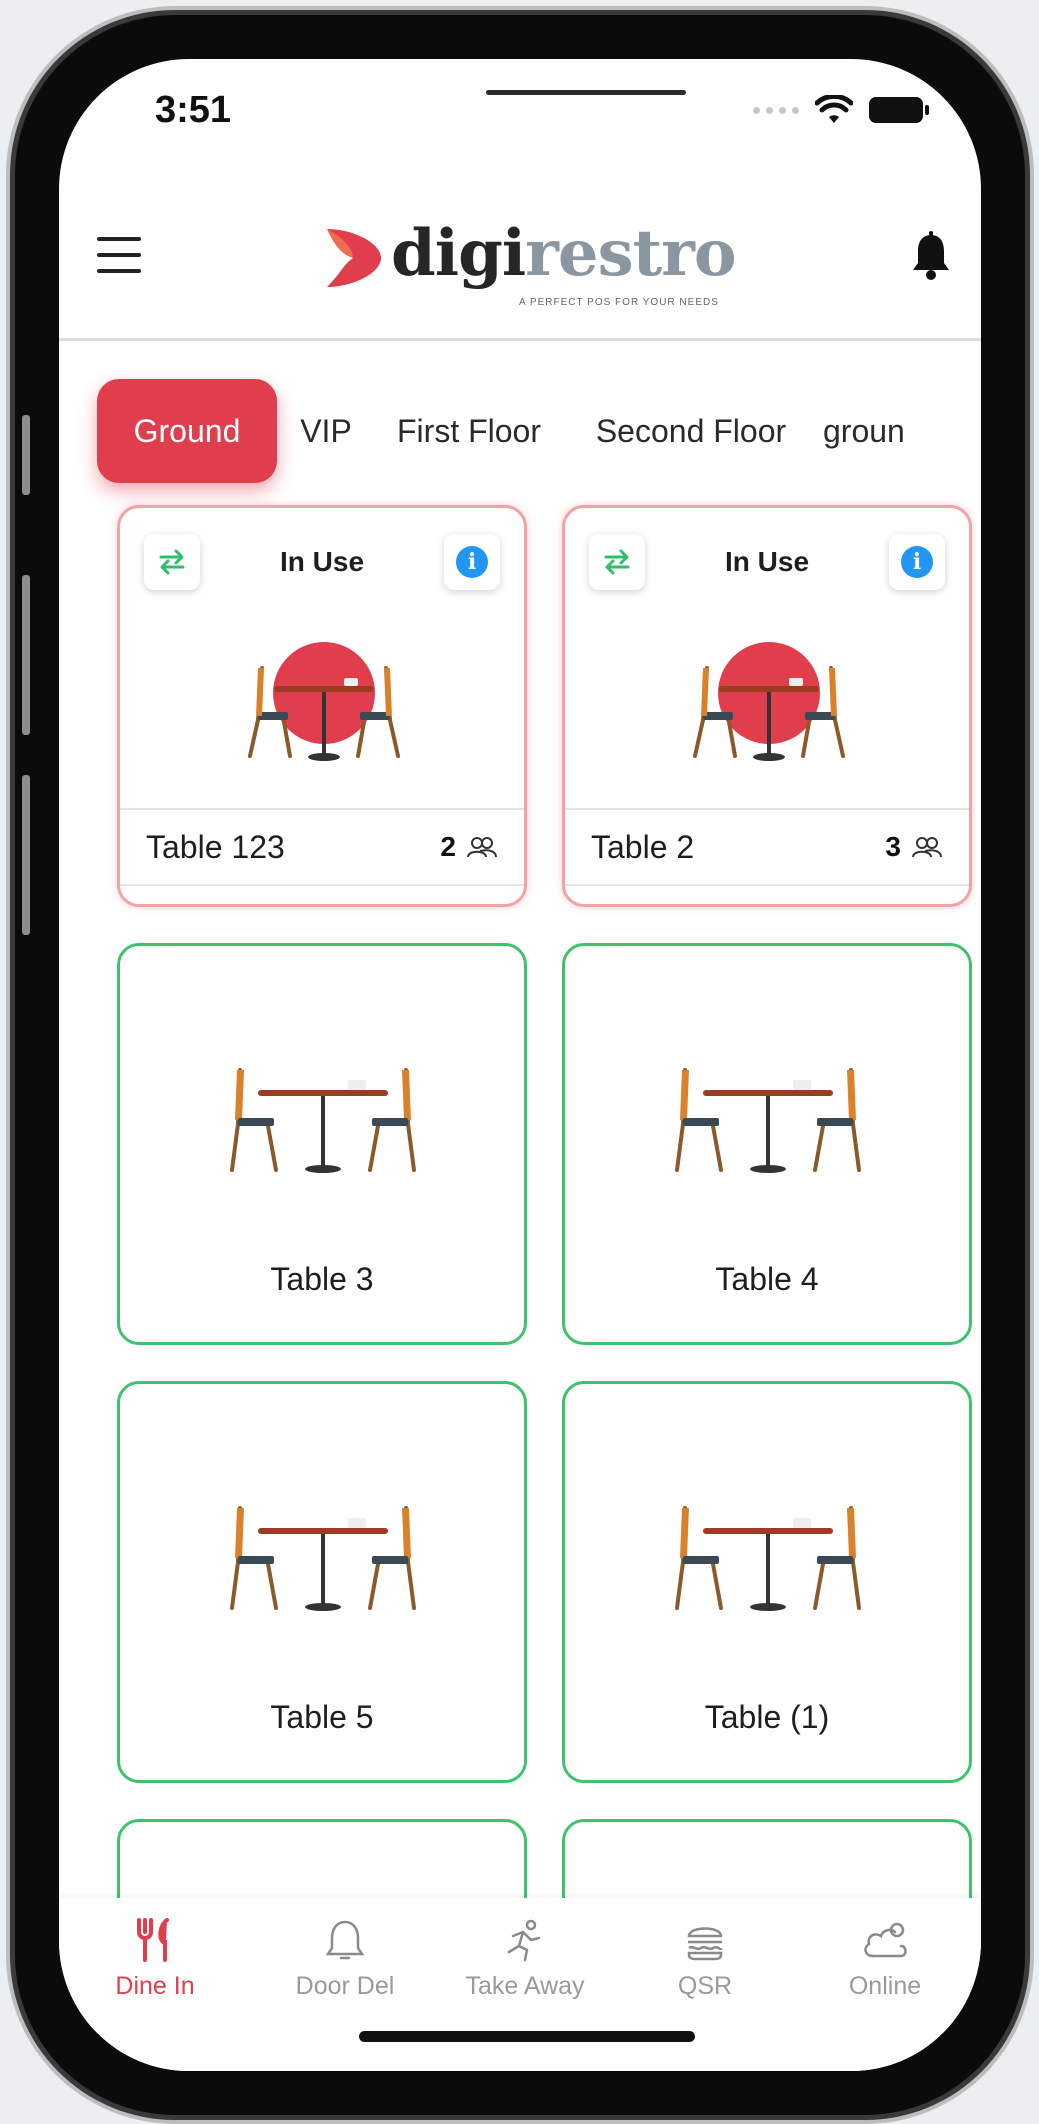 The width and height of the screenshot is (1039, 2124). Describe the element at coordinates (630, 253) in the screenshot. I see `logo-text-restro: restro` at that location.